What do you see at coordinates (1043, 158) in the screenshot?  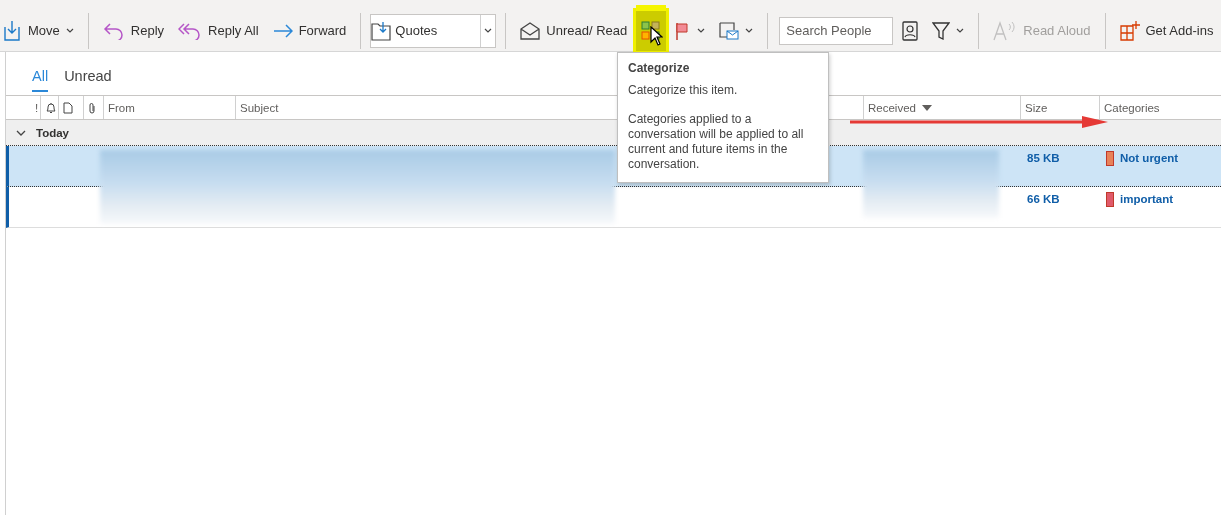 I see `size-cell-text: 85 KB` at bounding box center [1043, 158].